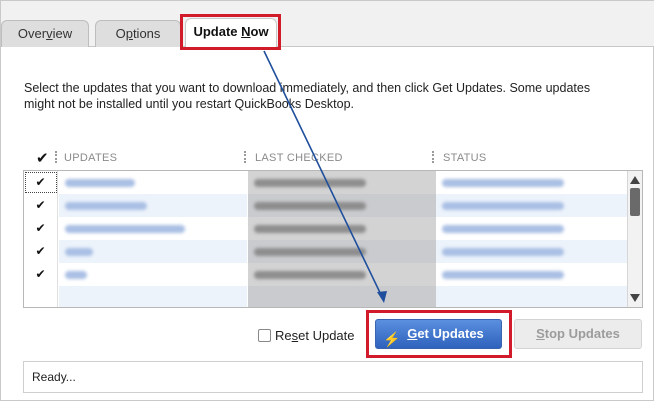 The height and width of the screenshot is (401, 654). Describe the element at coordinates (90, 158) in the screenshot. I see `column-header-updates: UPDATES` at that location.